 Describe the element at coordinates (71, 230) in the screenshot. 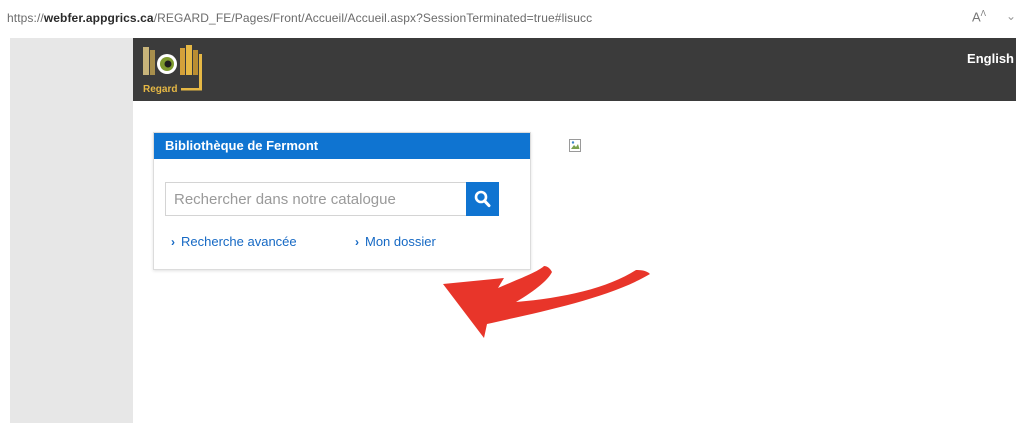

I see `left-gutter` at that location.